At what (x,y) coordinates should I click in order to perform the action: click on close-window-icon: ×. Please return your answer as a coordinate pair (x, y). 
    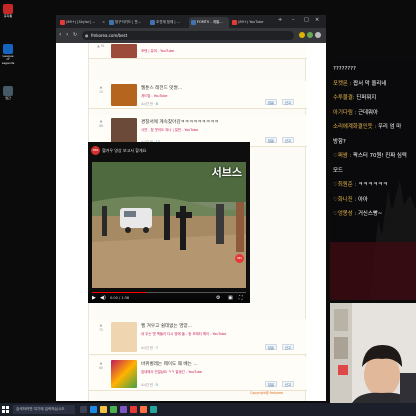
    Looking at the image, I should click on (317, 20).